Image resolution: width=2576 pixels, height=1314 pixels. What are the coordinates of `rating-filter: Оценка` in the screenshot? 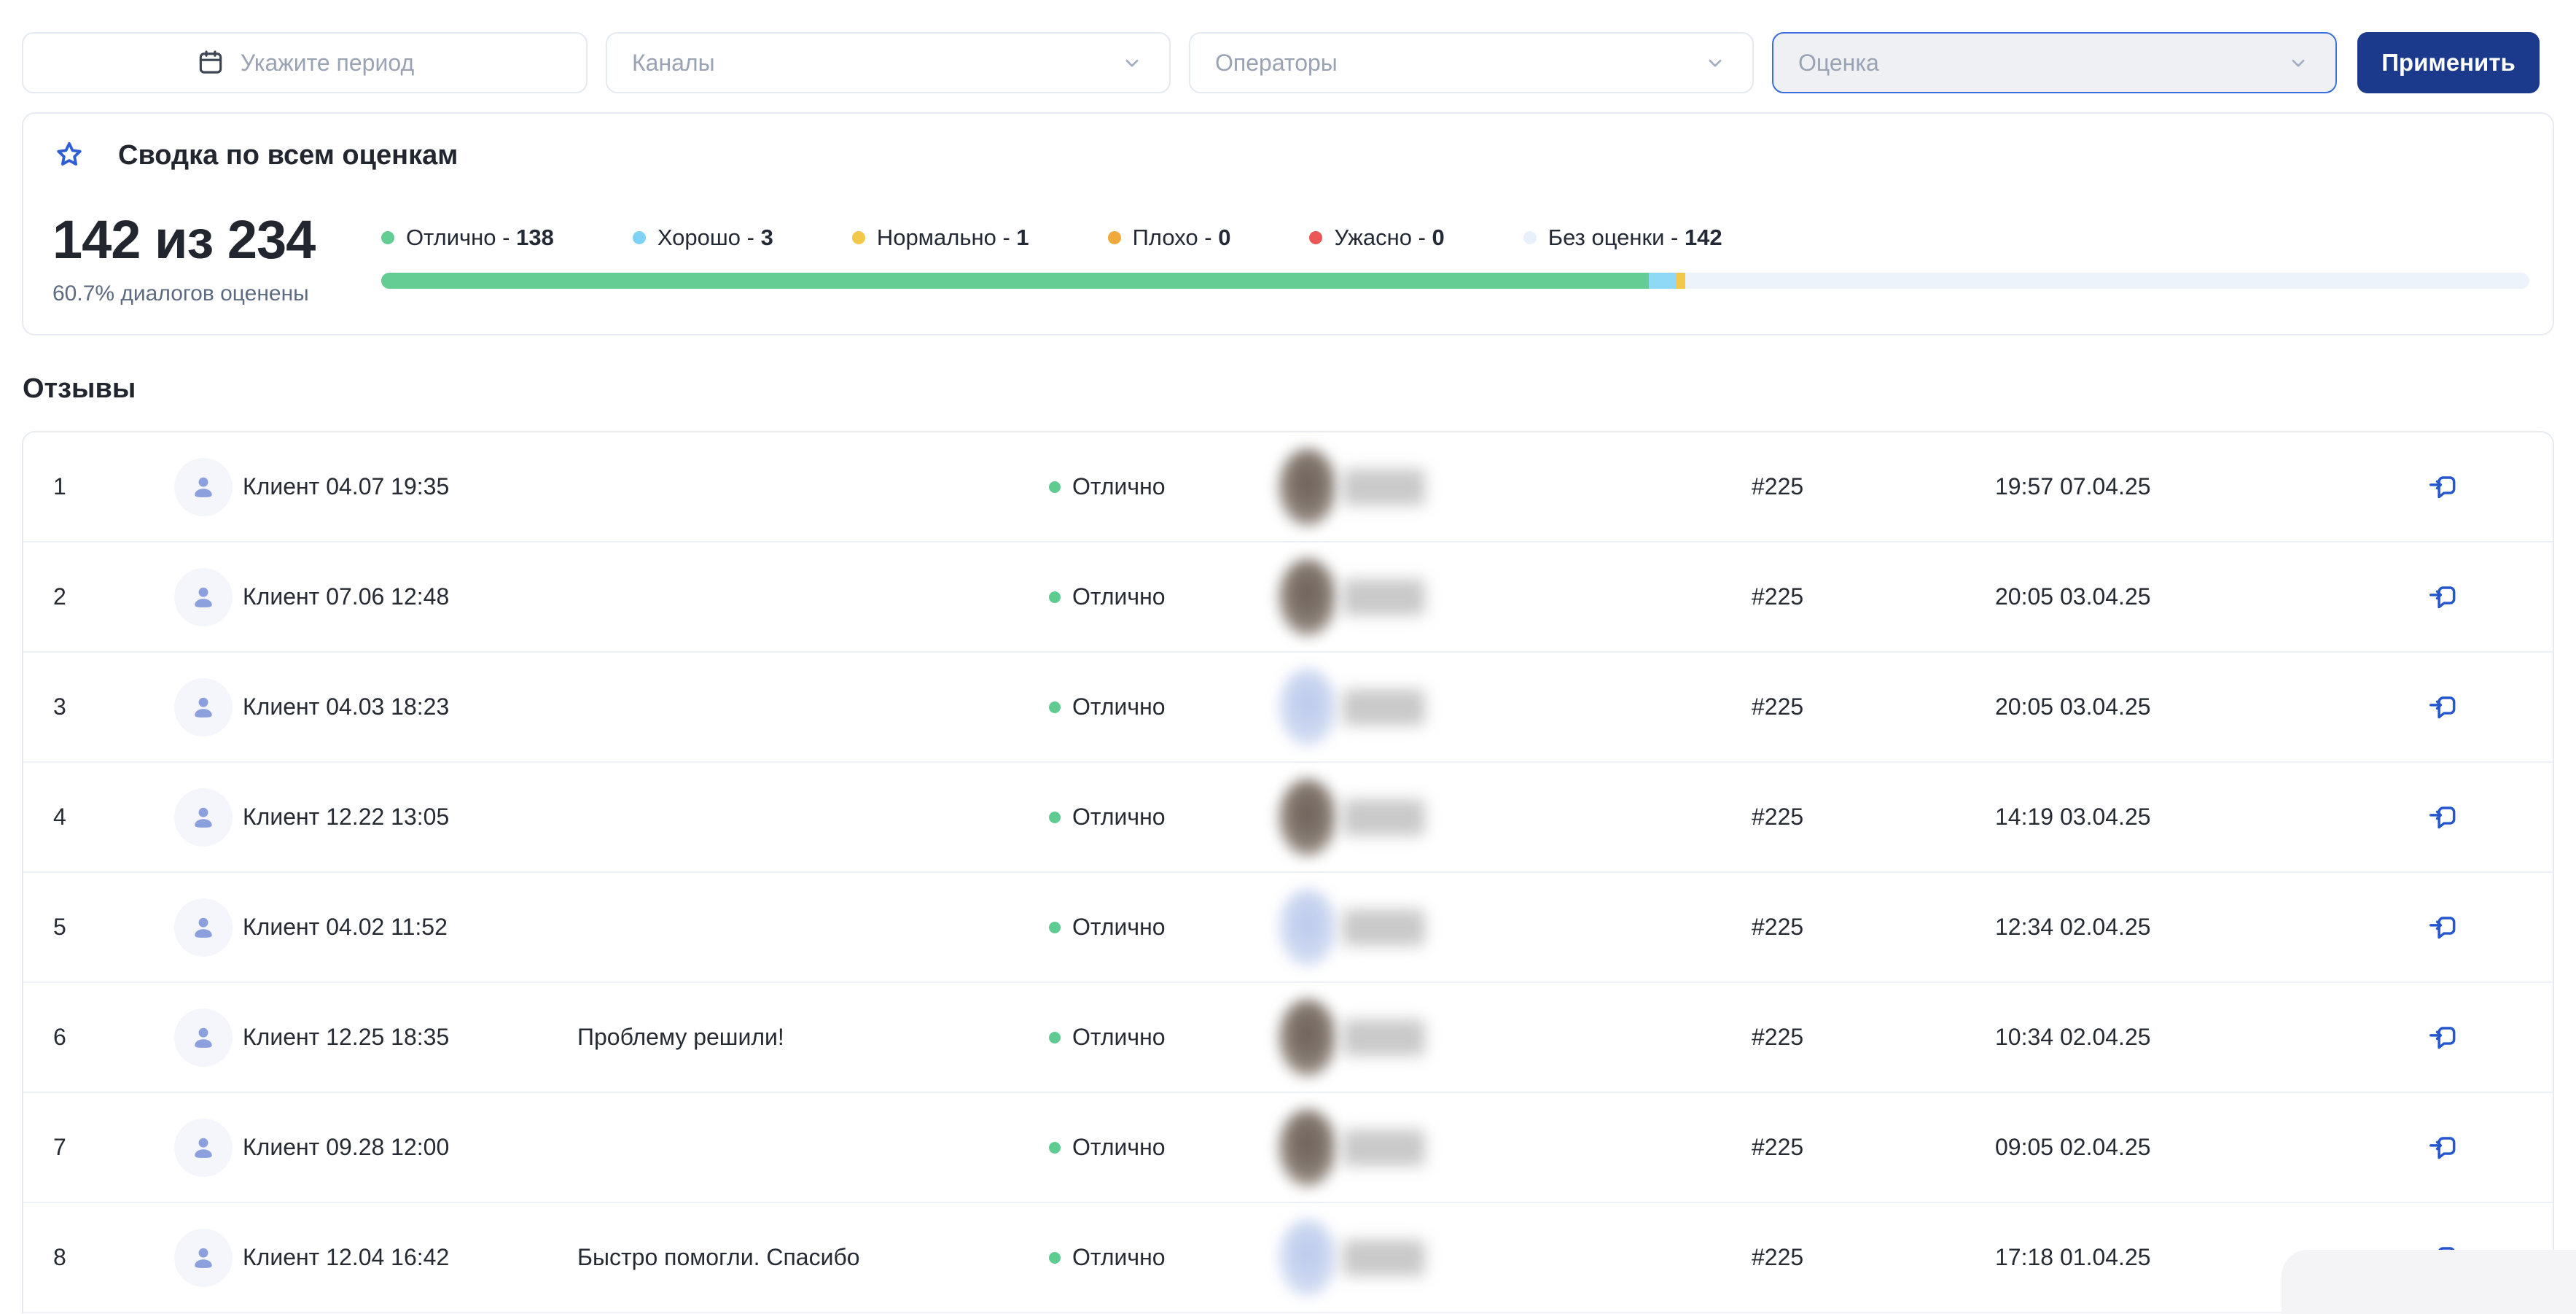 It's located at (2054, 62).